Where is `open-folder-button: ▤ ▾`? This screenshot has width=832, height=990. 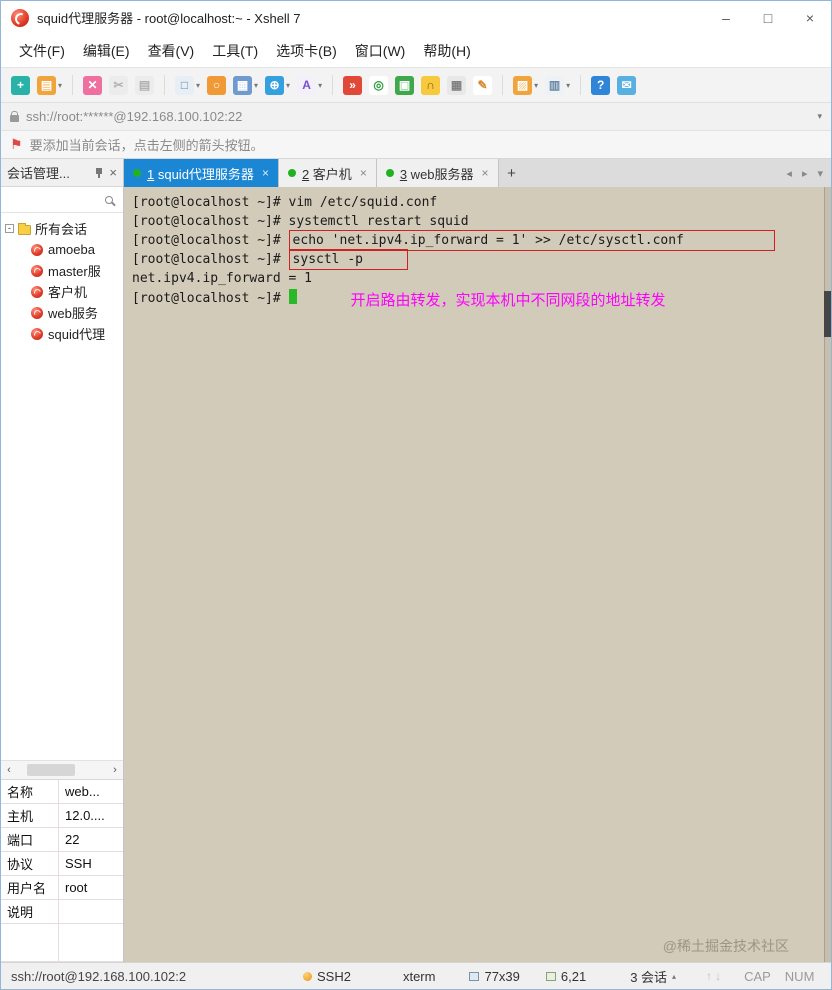
open-folder-button: ▤ ▾ is located at coordinates (49, 85).